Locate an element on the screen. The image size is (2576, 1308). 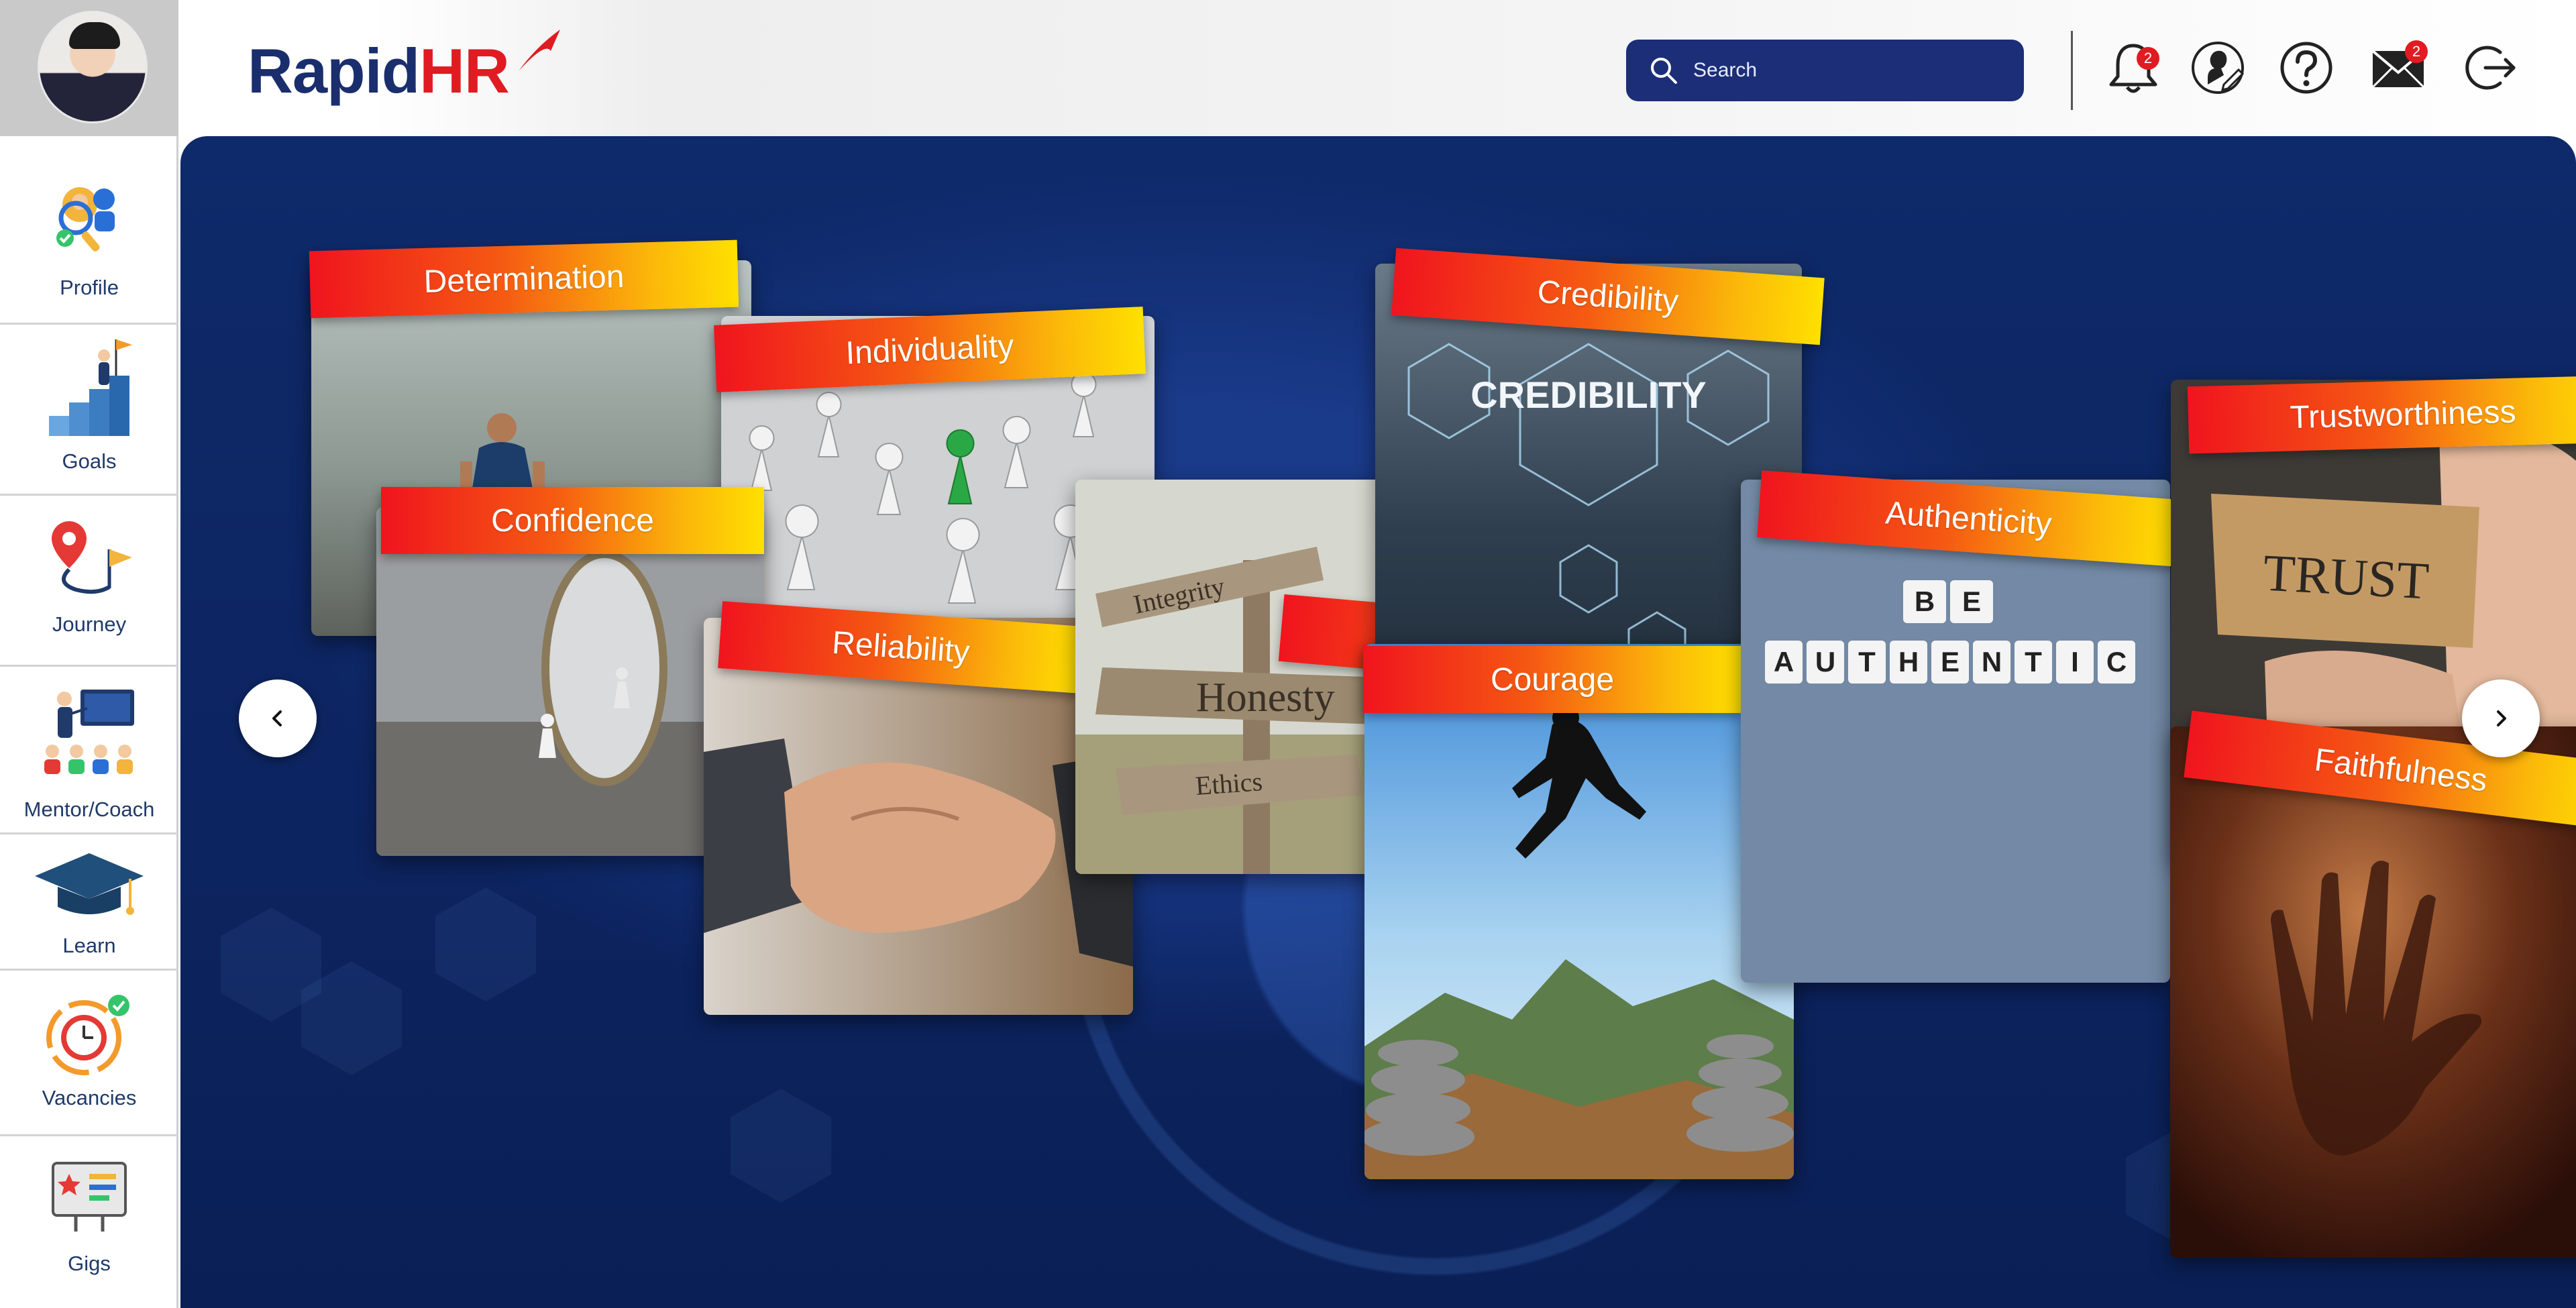
graduation-cap-icon is located at coordinates (89, 884).